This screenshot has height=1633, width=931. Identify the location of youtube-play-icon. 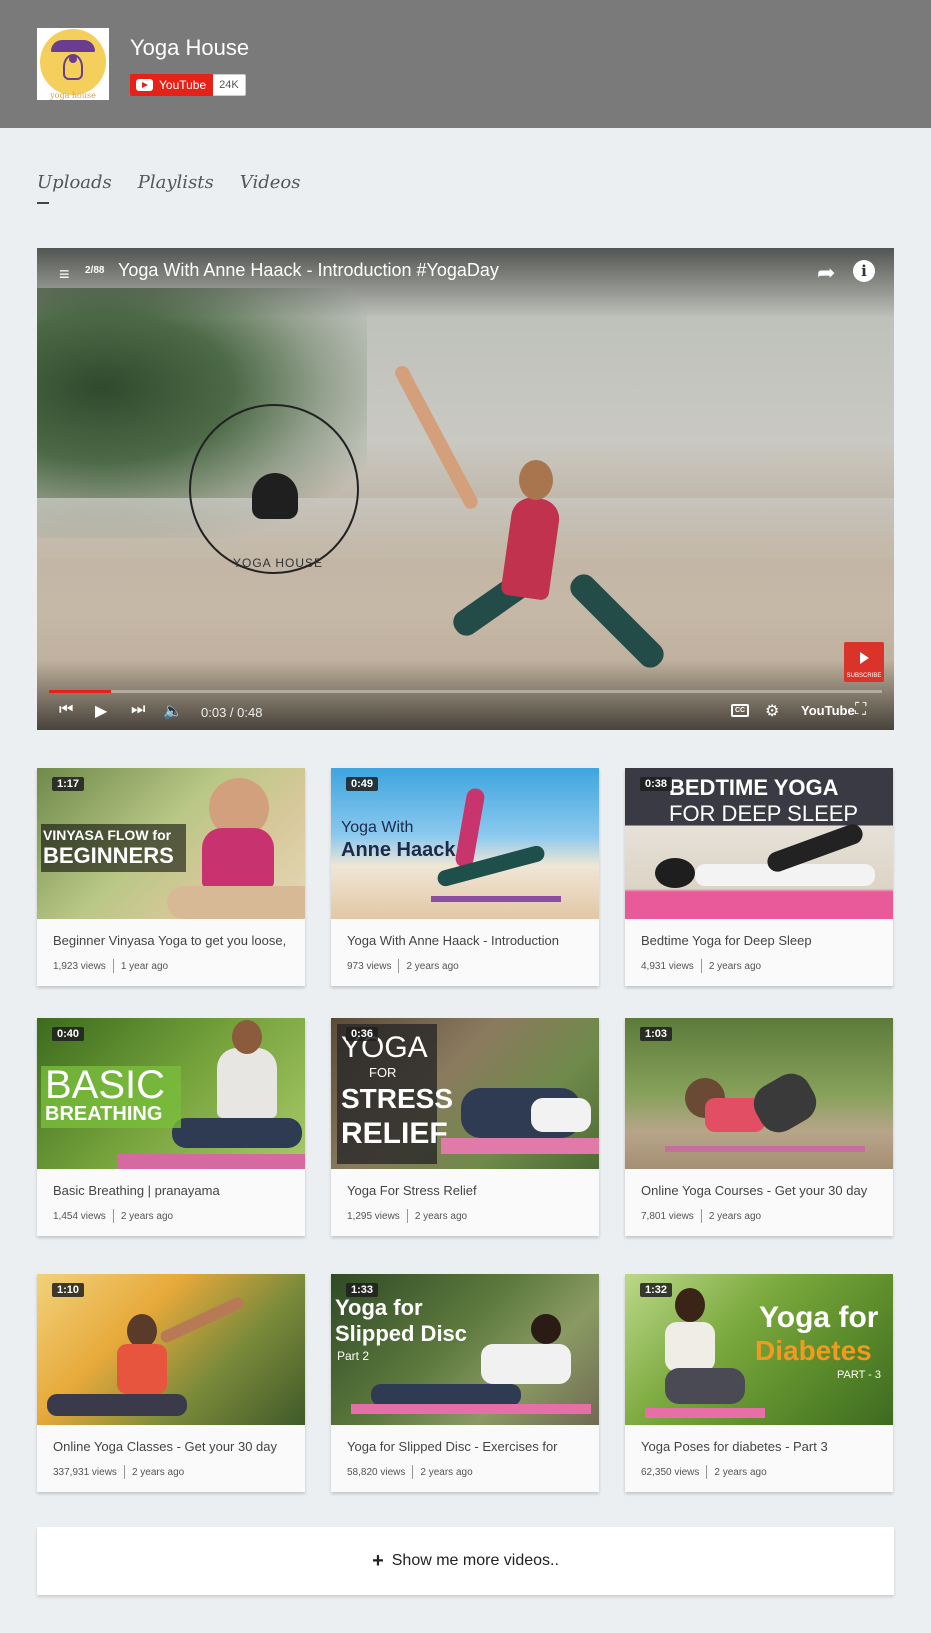
(144, 85).